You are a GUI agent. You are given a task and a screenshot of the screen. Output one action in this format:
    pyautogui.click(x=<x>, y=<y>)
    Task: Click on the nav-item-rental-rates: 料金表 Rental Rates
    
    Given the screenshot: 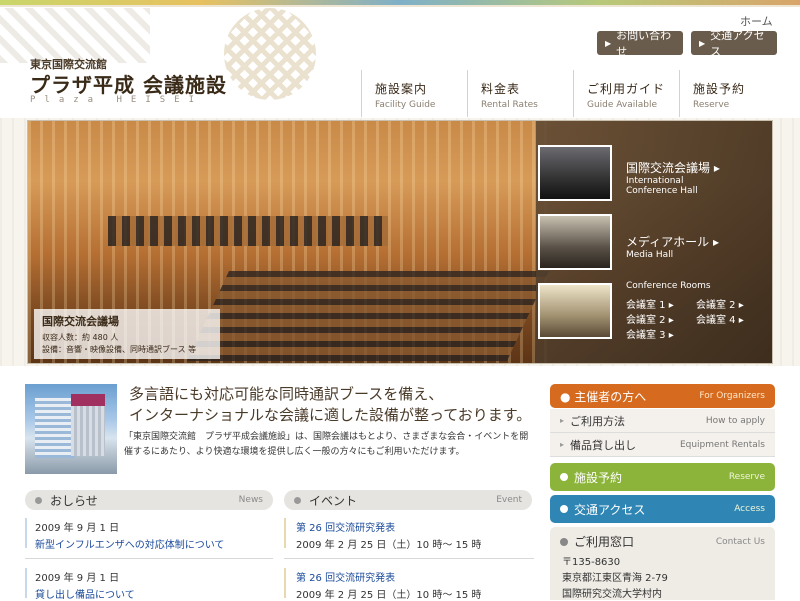 What is the action you would take?
    pyautogui.click(x=520, y=93)
    